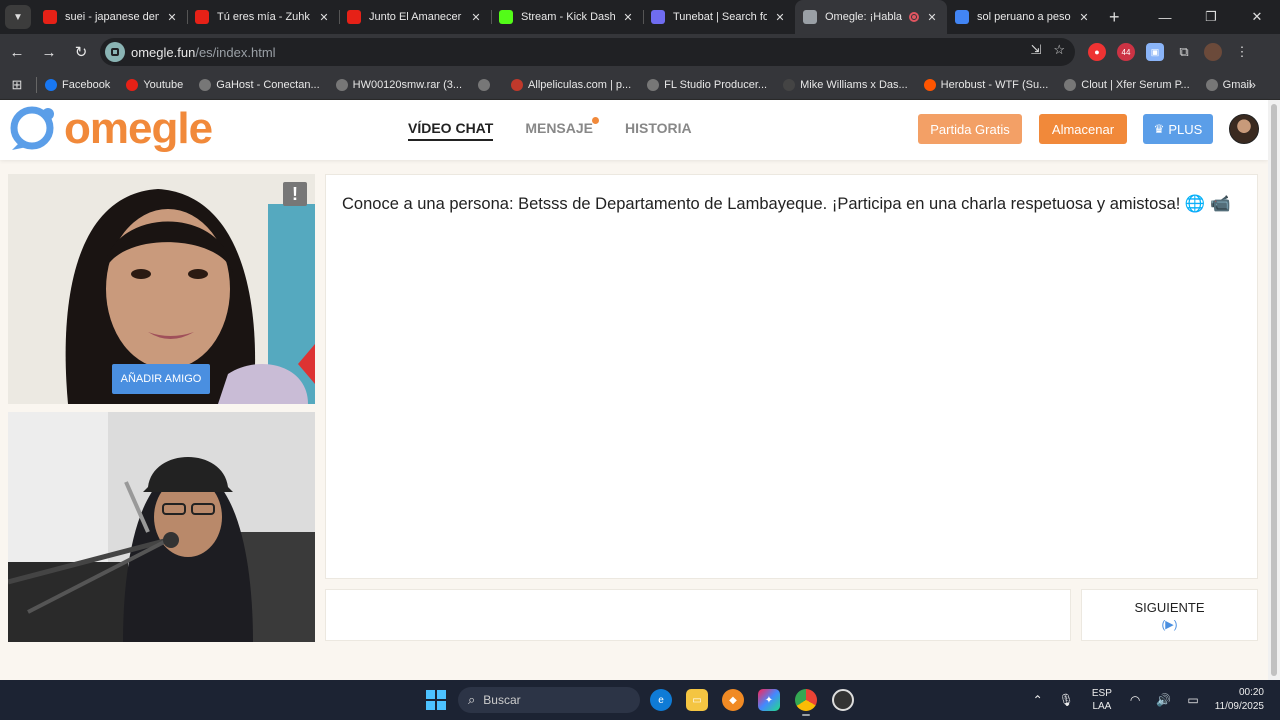  Describe the element at coordinates (1239, 700) in the screenshot. I see `system-clock: 00:20 11/09/2025` at that location.